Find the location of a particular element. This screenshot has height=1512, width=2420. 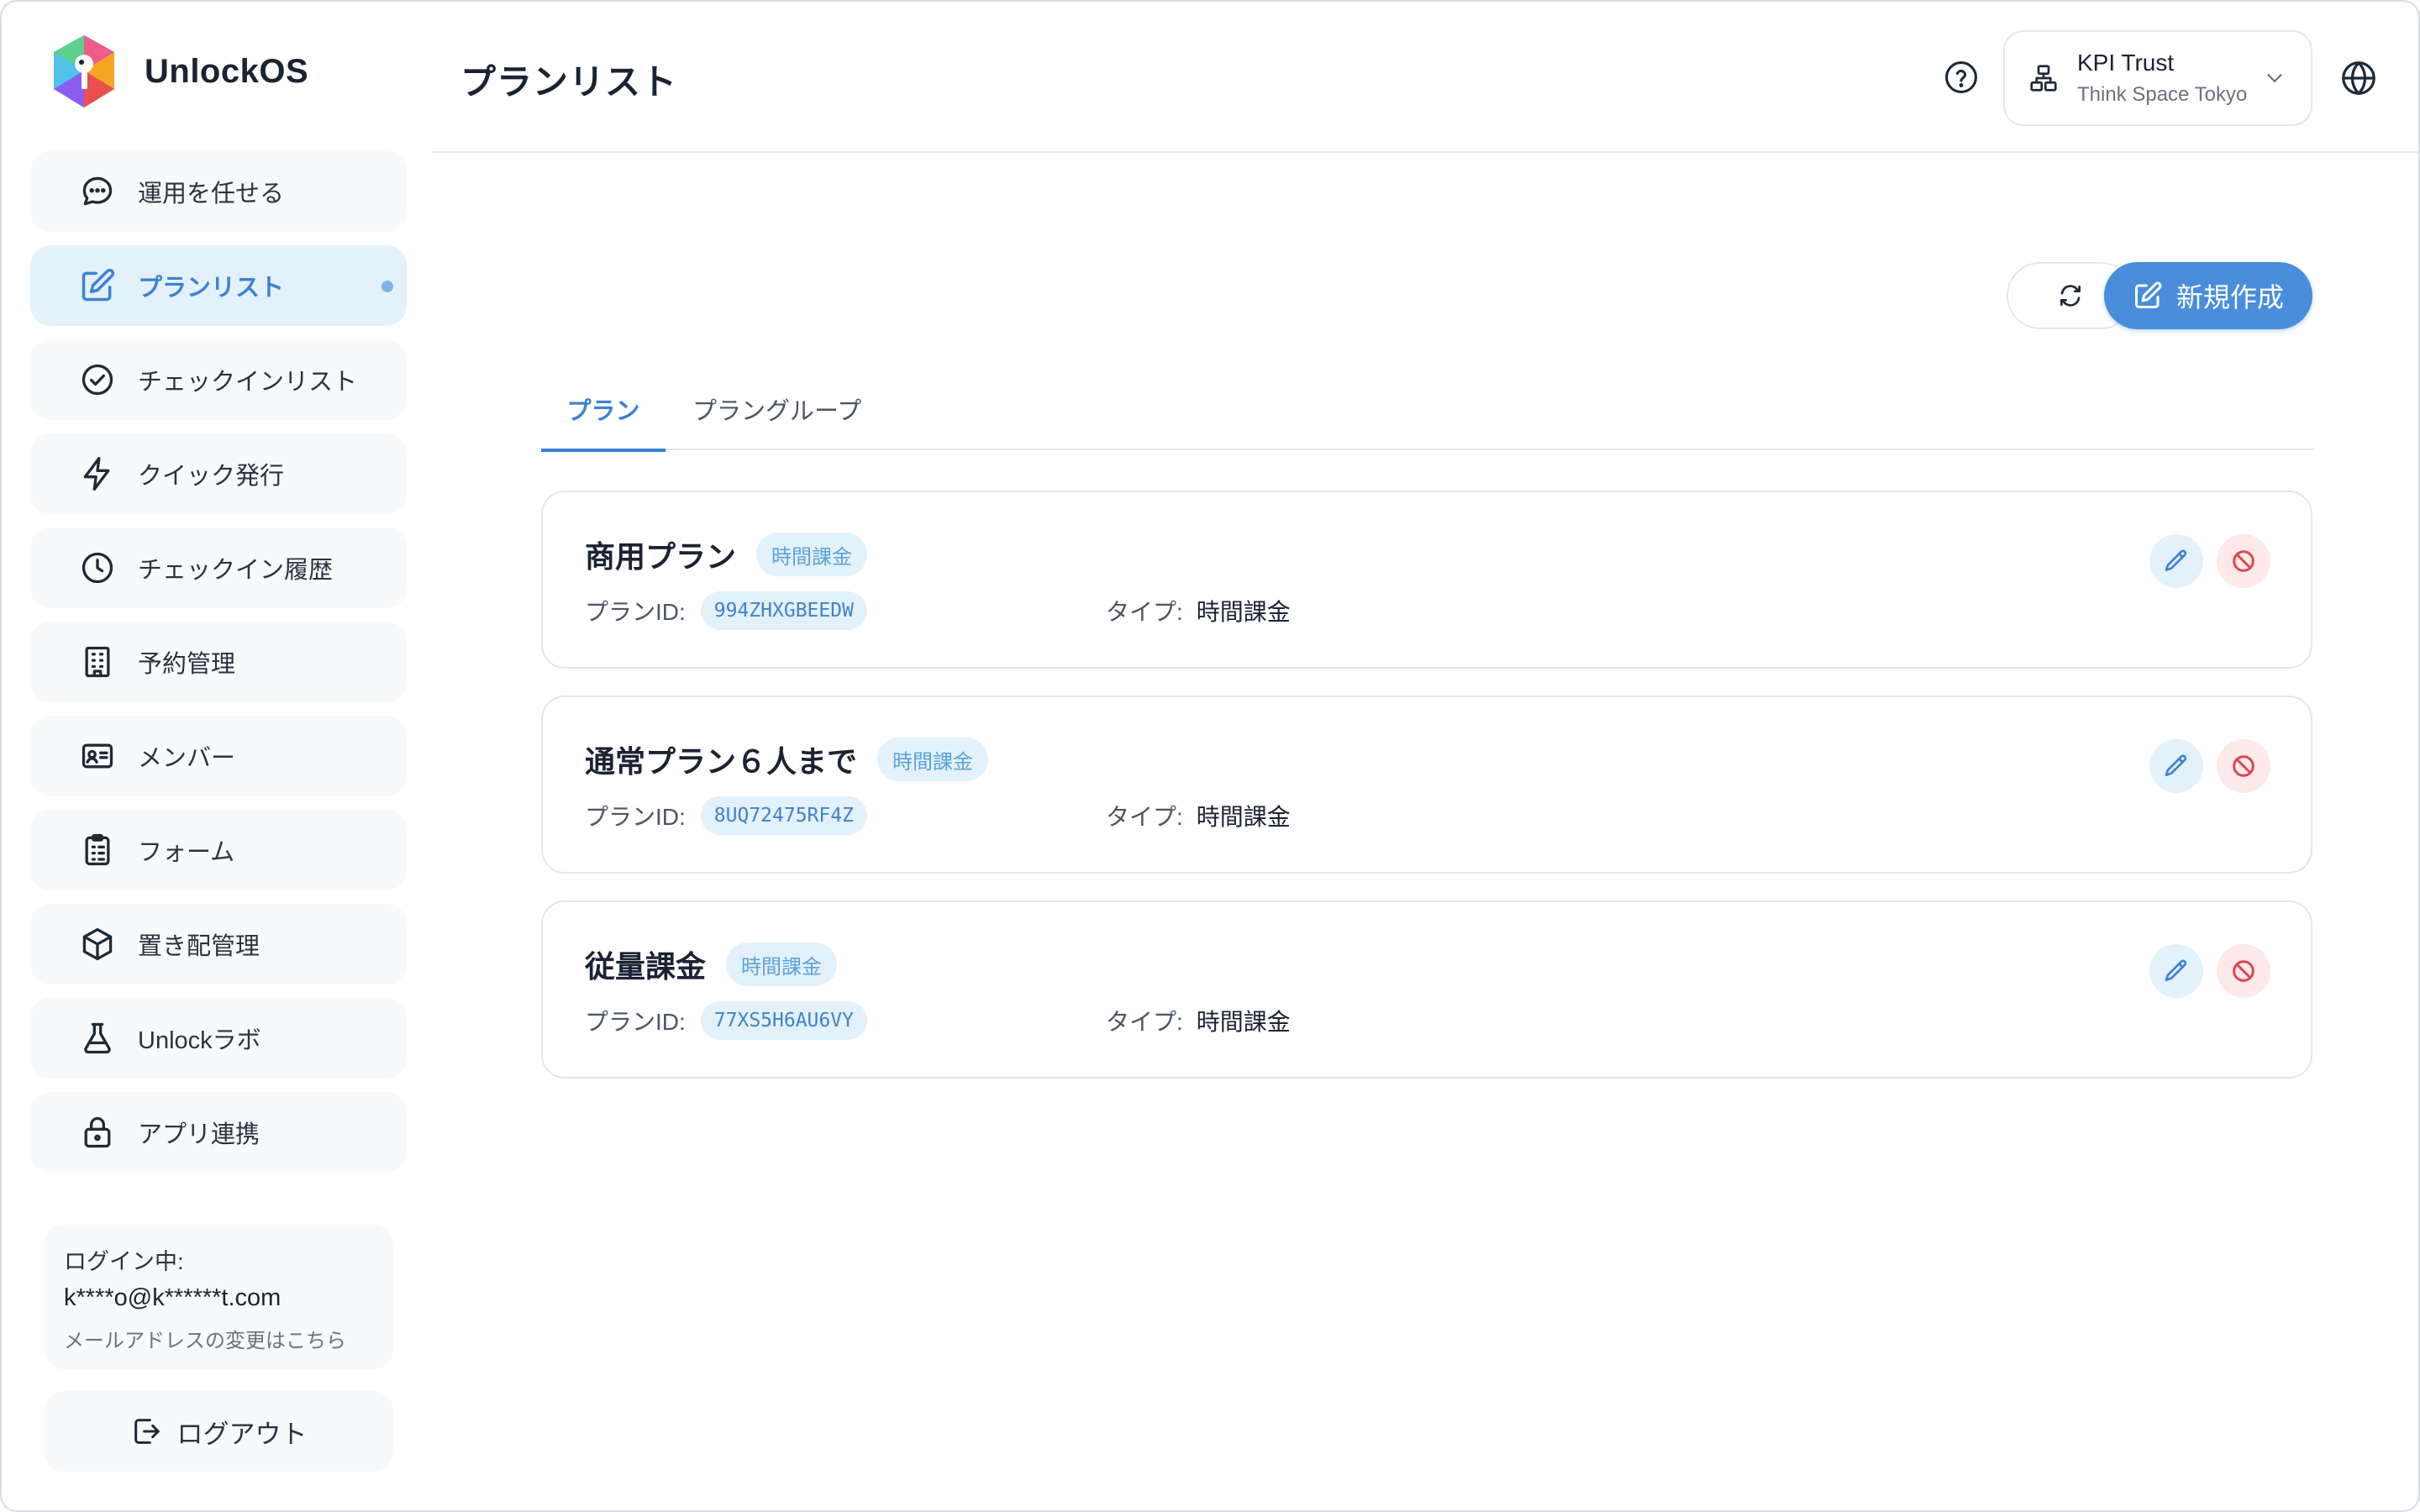

plan-id-chip: 994ZHXGBEEDW is located at coordinates (783, 610).